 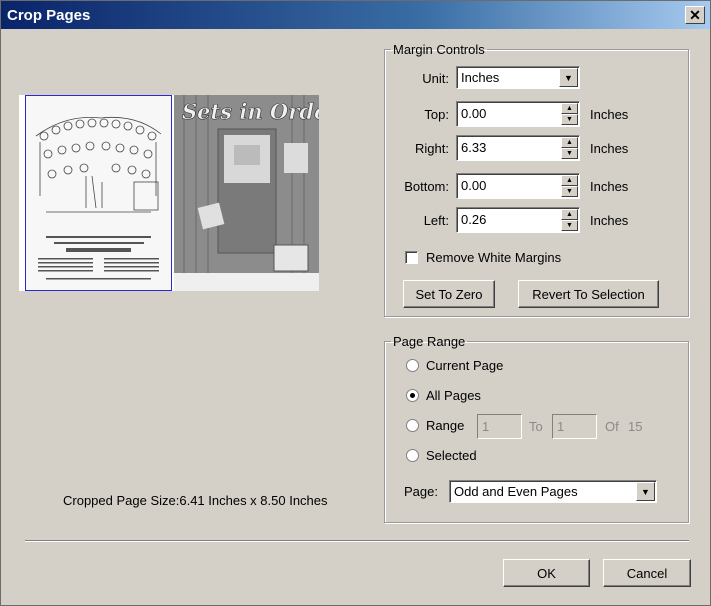 I want to click on unit-label: Unit:, so click(x=435, y=78).